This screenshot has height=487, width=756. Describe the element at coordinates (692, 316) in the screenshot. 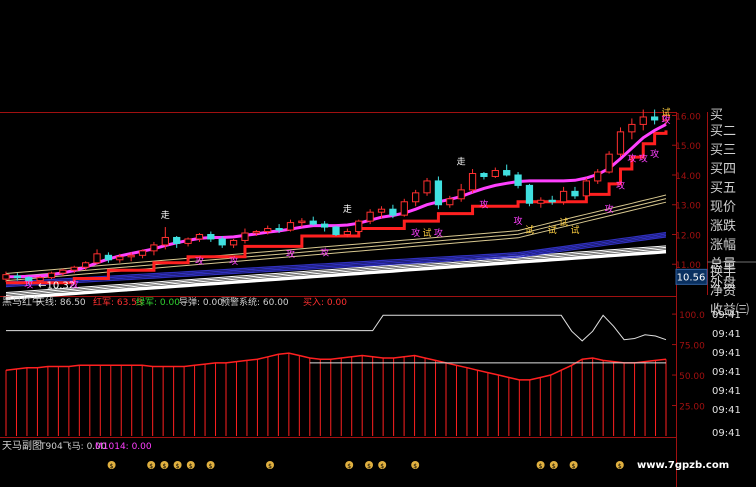

I see `indicator-tick-label: 100.0` at that location.